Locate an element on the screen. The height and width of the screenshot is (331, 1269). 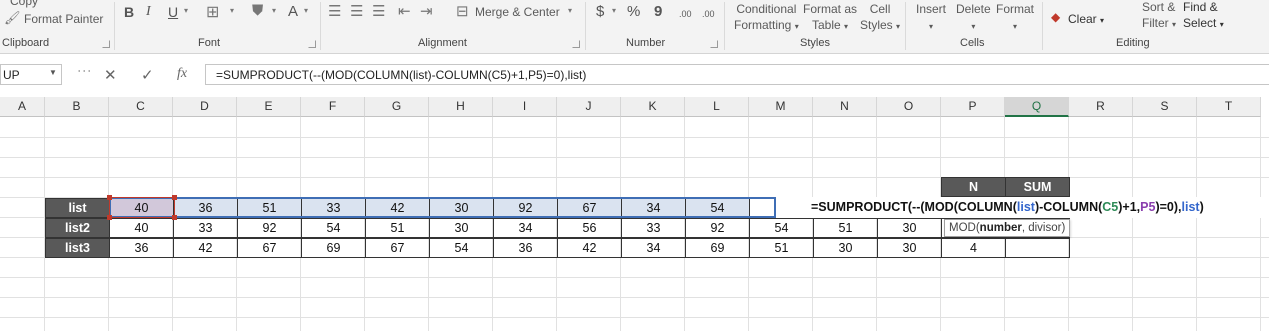
column-header: N is located at coordinates (845, 107).